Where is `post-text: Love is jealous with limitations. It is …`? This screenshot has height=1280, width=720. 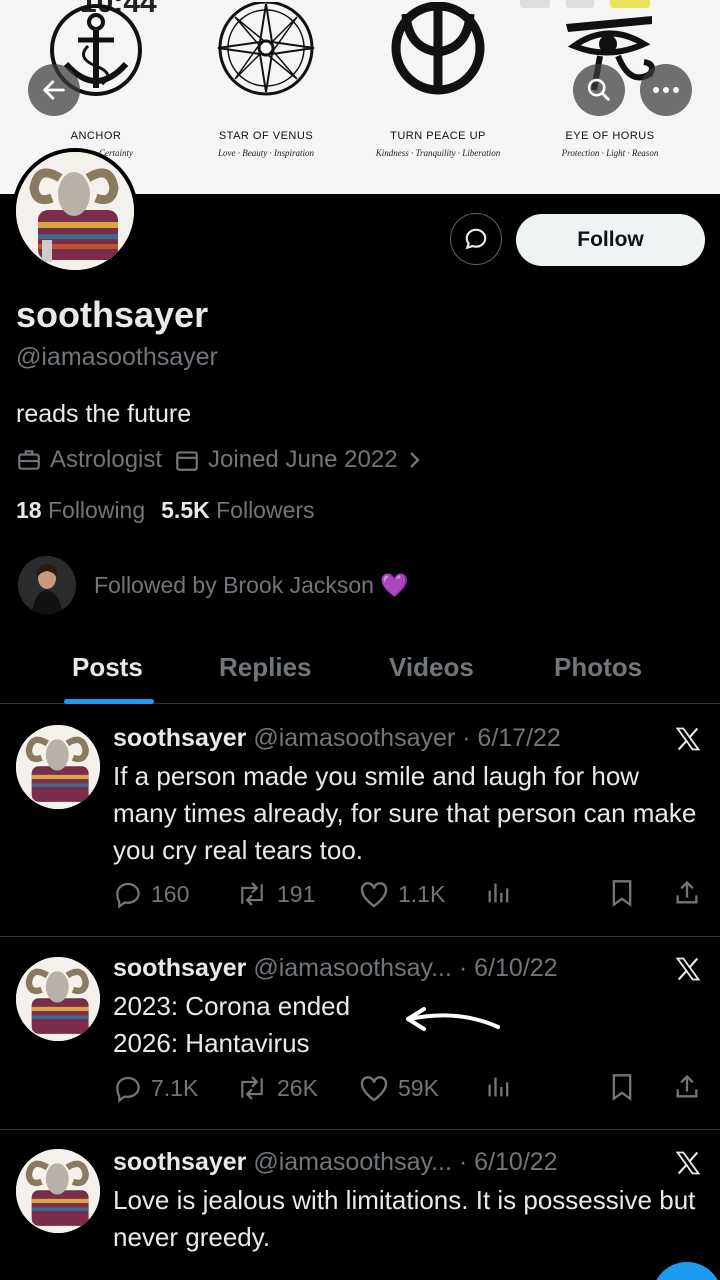
post-text: Love is jealous with limitations. It is … is located at coordinates (404, 1218).